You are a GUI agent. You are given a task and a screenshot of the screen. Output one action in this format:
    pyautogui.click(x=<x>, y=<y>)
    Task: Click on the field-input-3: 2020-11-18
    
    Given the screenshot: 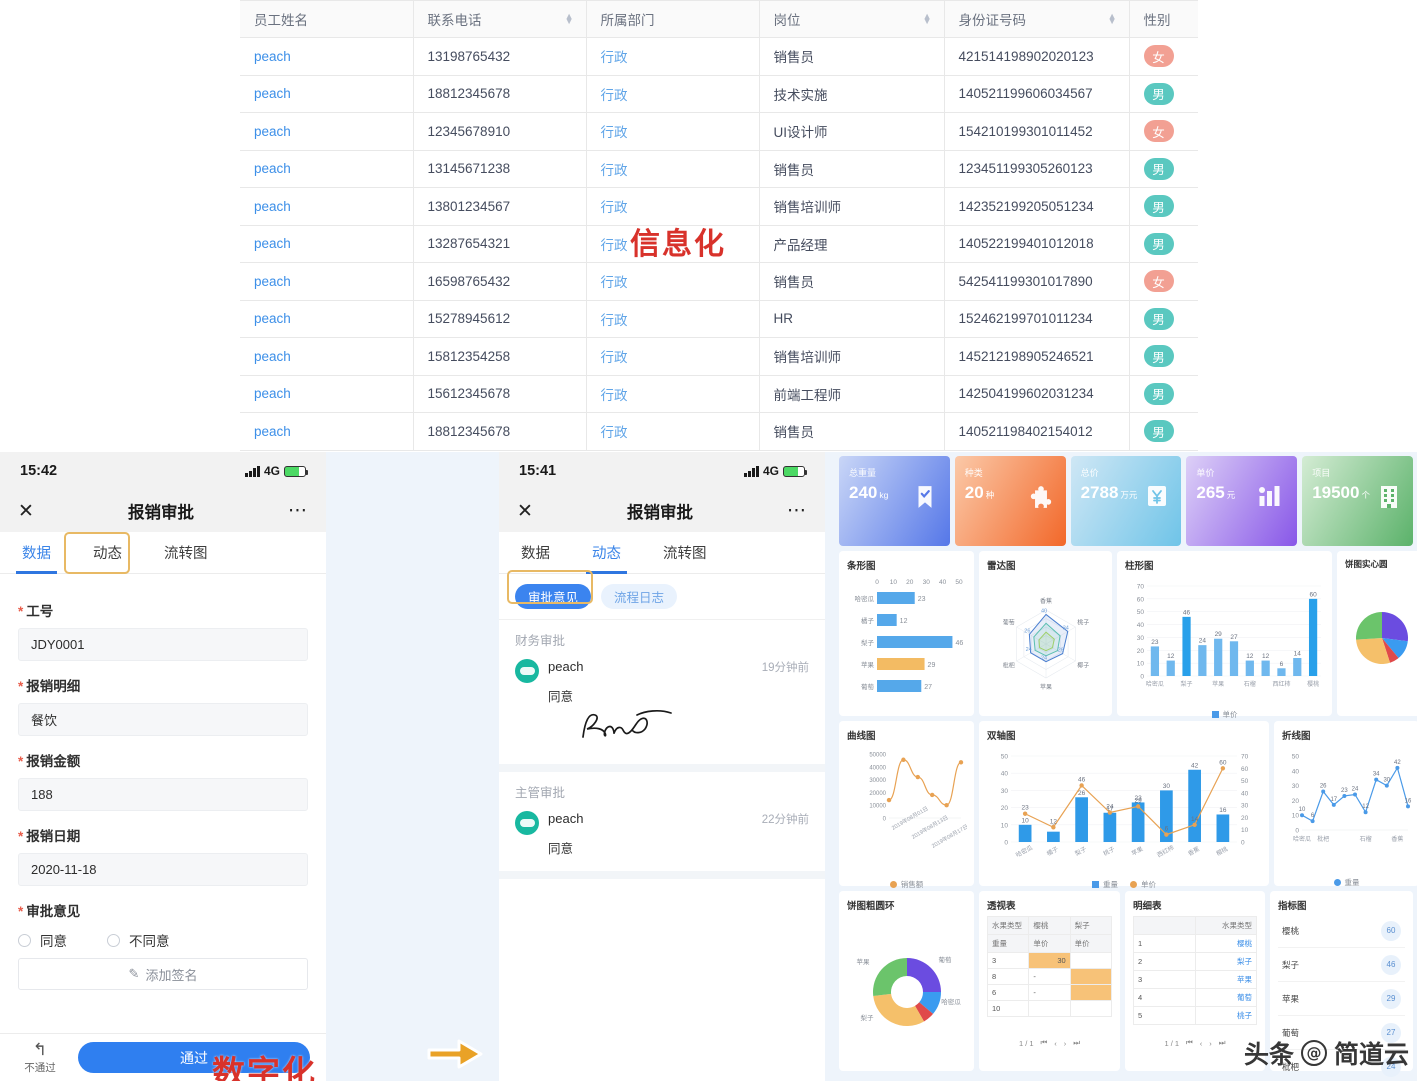 What is the action you would take?
    pyautogui.click(x=163, y=869)
    